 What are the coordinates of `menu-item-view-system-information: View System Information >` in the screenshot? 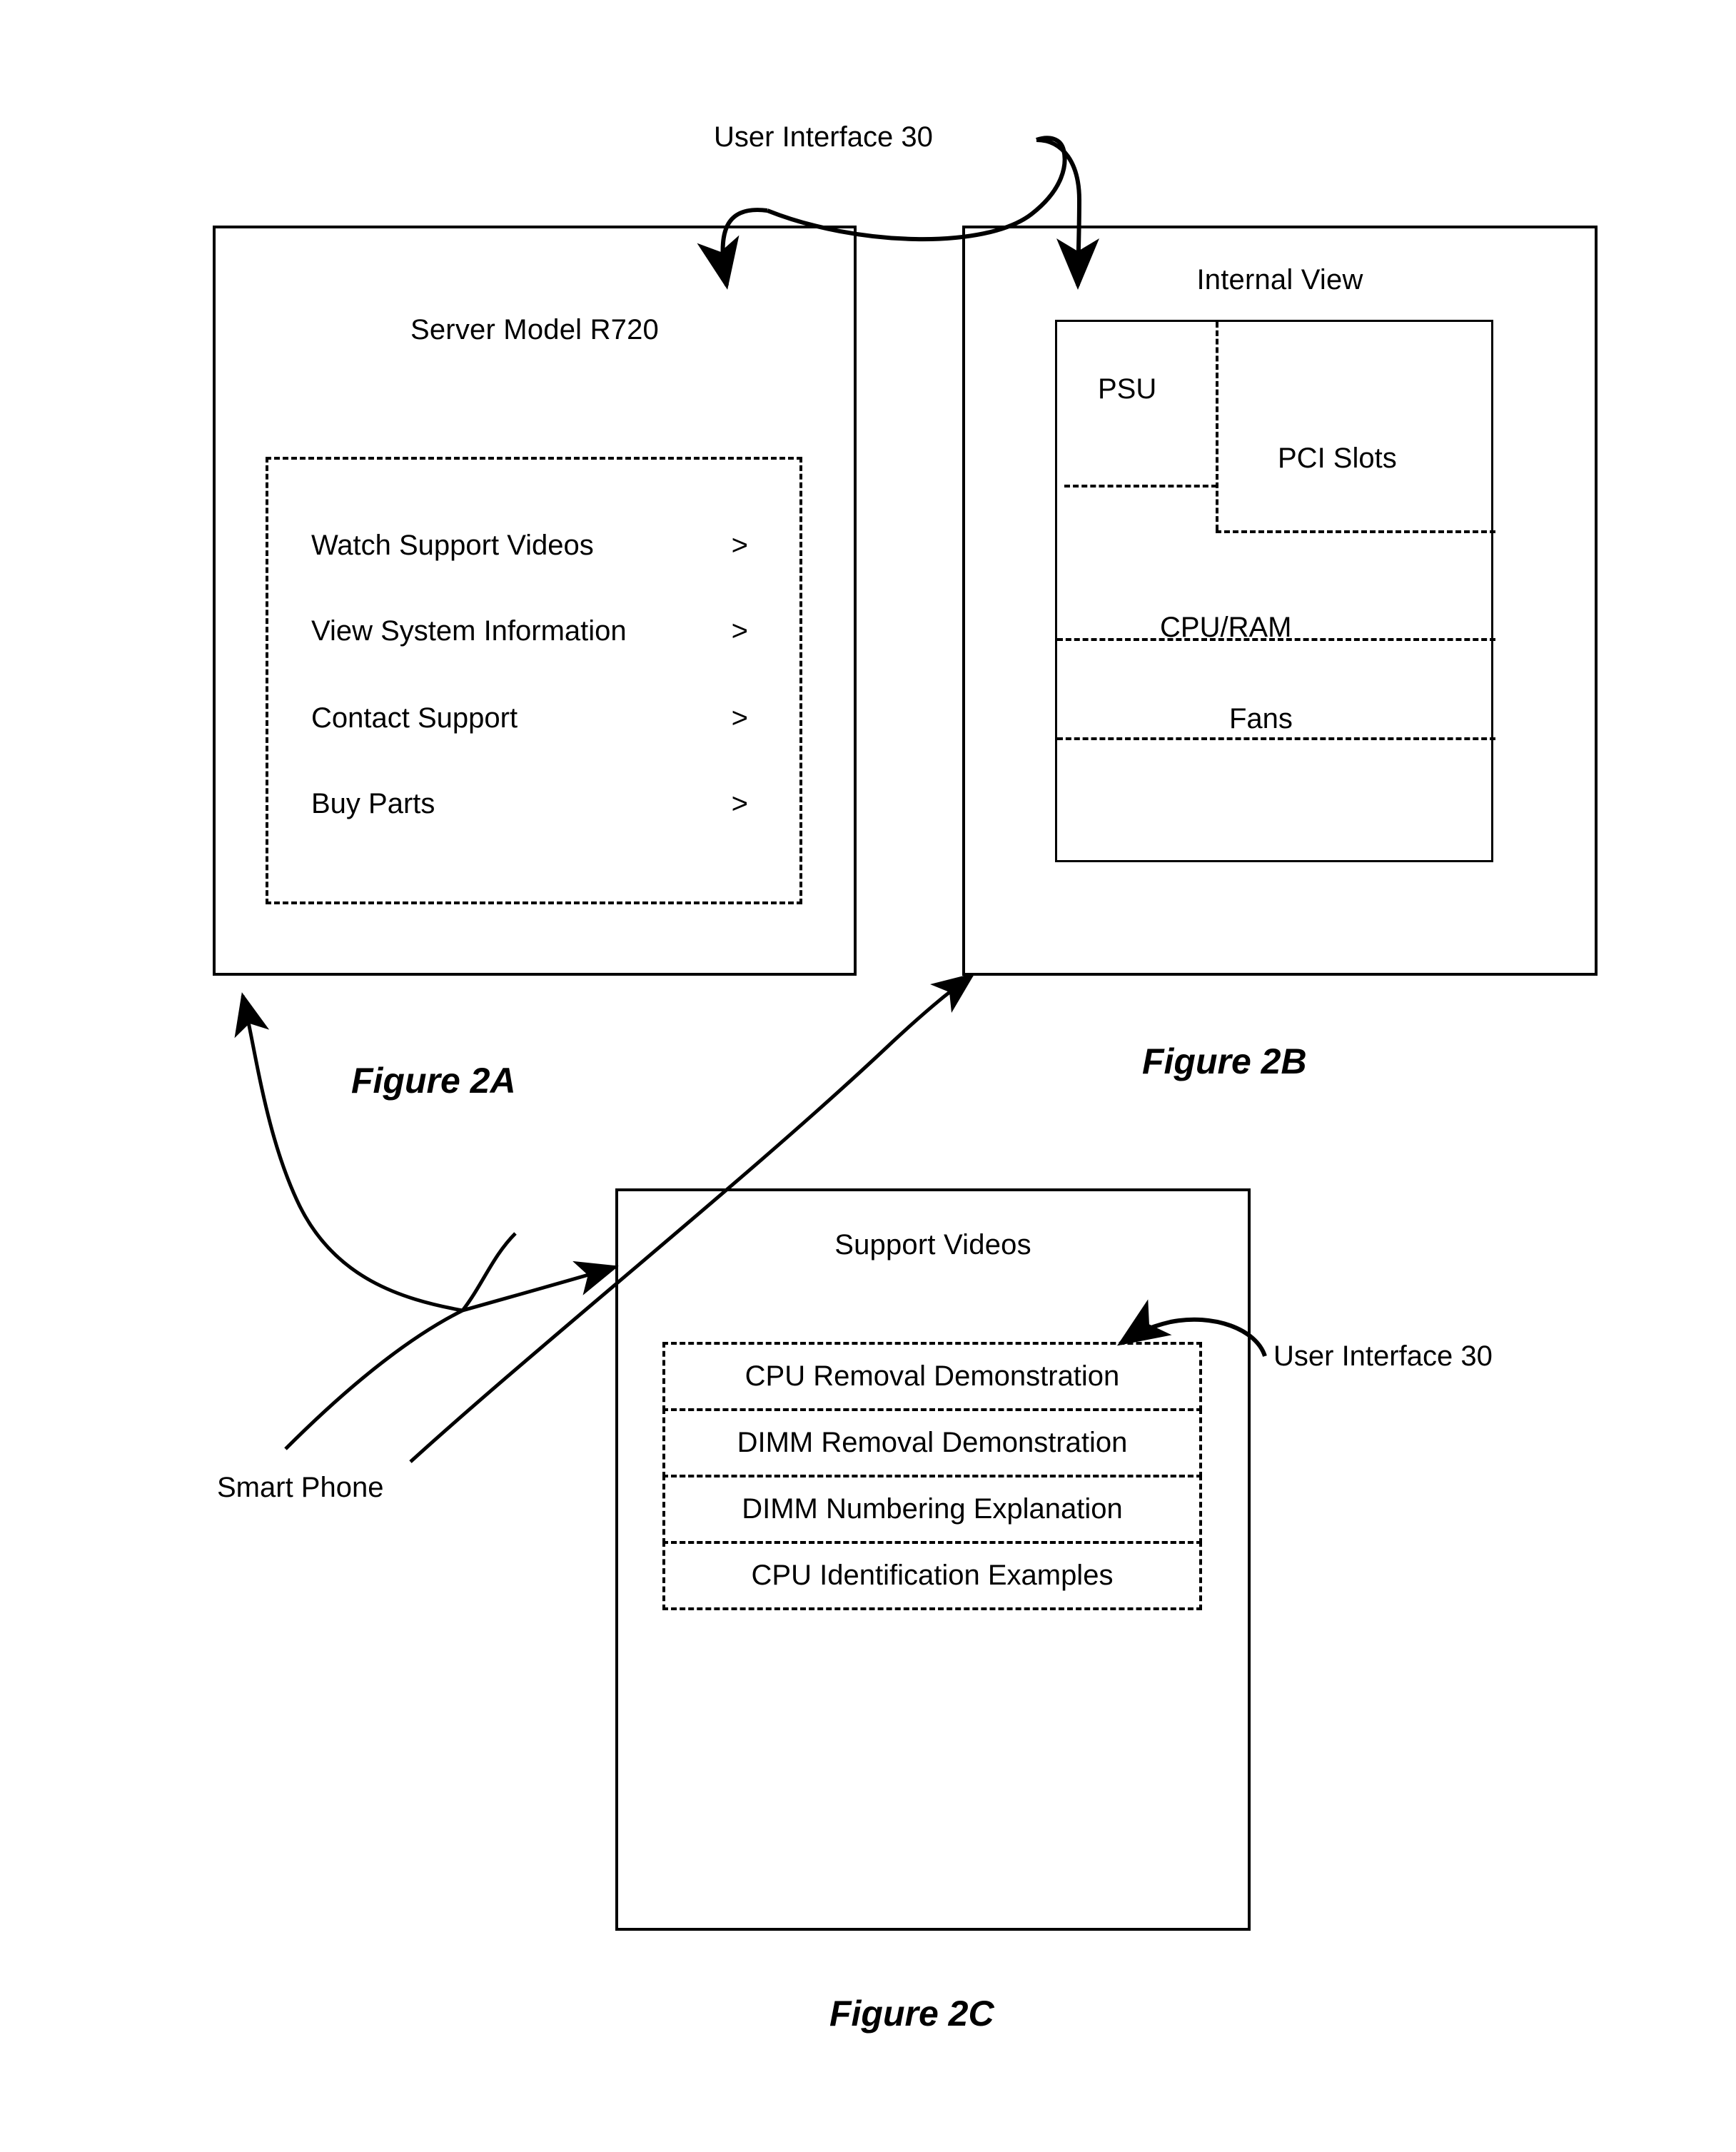 It's located at (539, 631).